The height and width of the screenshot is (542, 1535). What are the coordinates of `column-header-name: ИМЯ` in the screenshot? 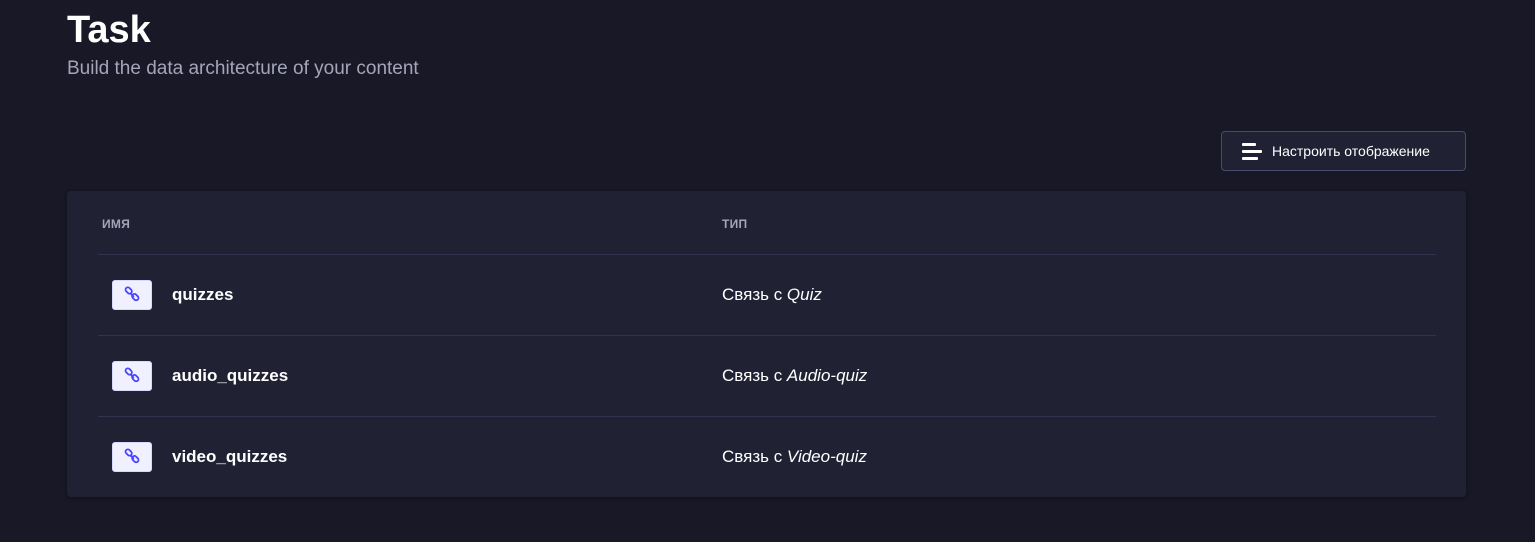 It's located at (116, 224).